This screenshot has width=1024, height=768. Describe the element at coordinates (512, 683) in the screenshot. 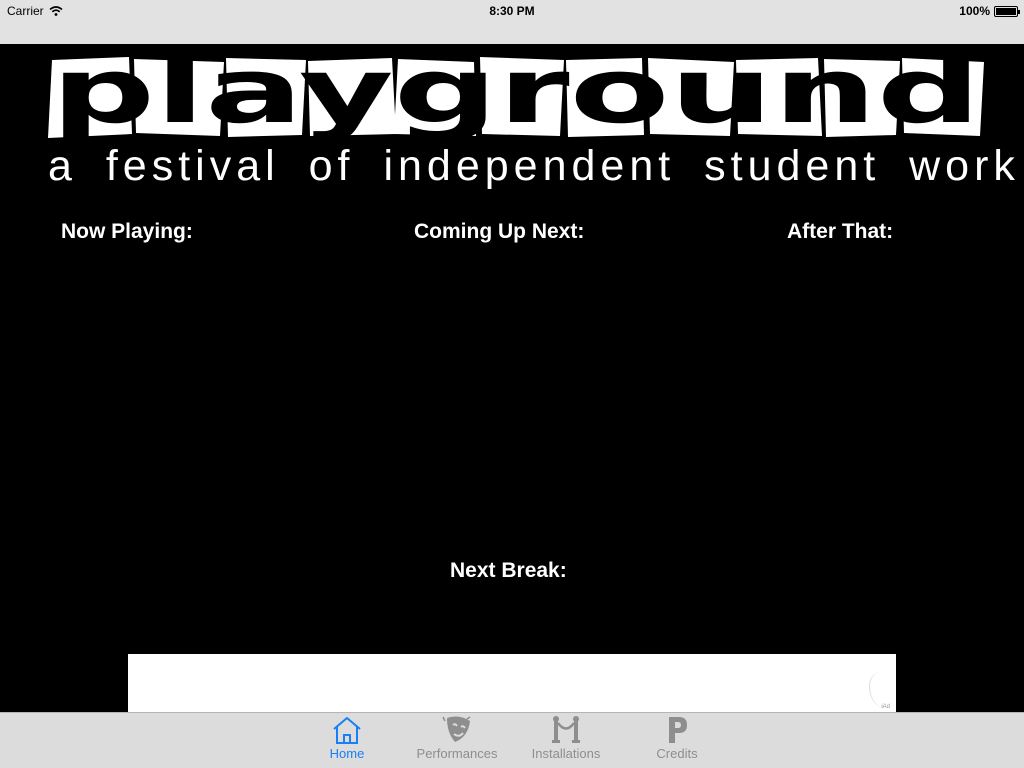

I see `ad-banner: iAd` at that location.